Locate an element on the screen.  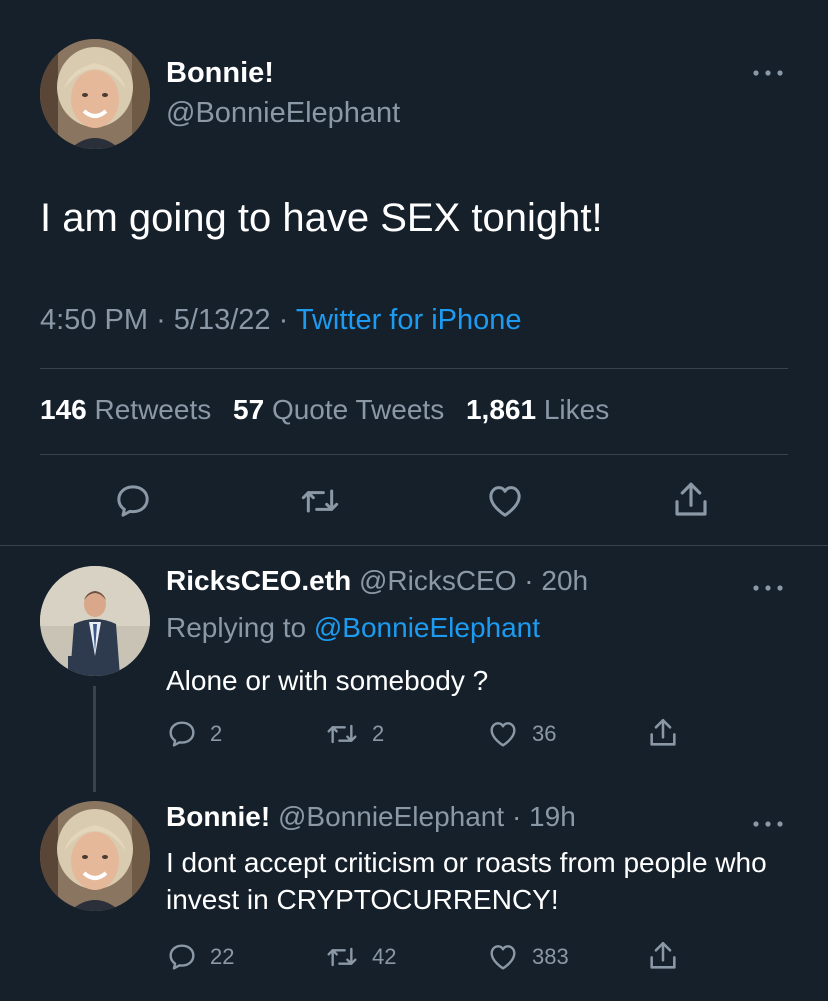
reply-text: Alone or with somebody ? is located at coordinates (327, 680).